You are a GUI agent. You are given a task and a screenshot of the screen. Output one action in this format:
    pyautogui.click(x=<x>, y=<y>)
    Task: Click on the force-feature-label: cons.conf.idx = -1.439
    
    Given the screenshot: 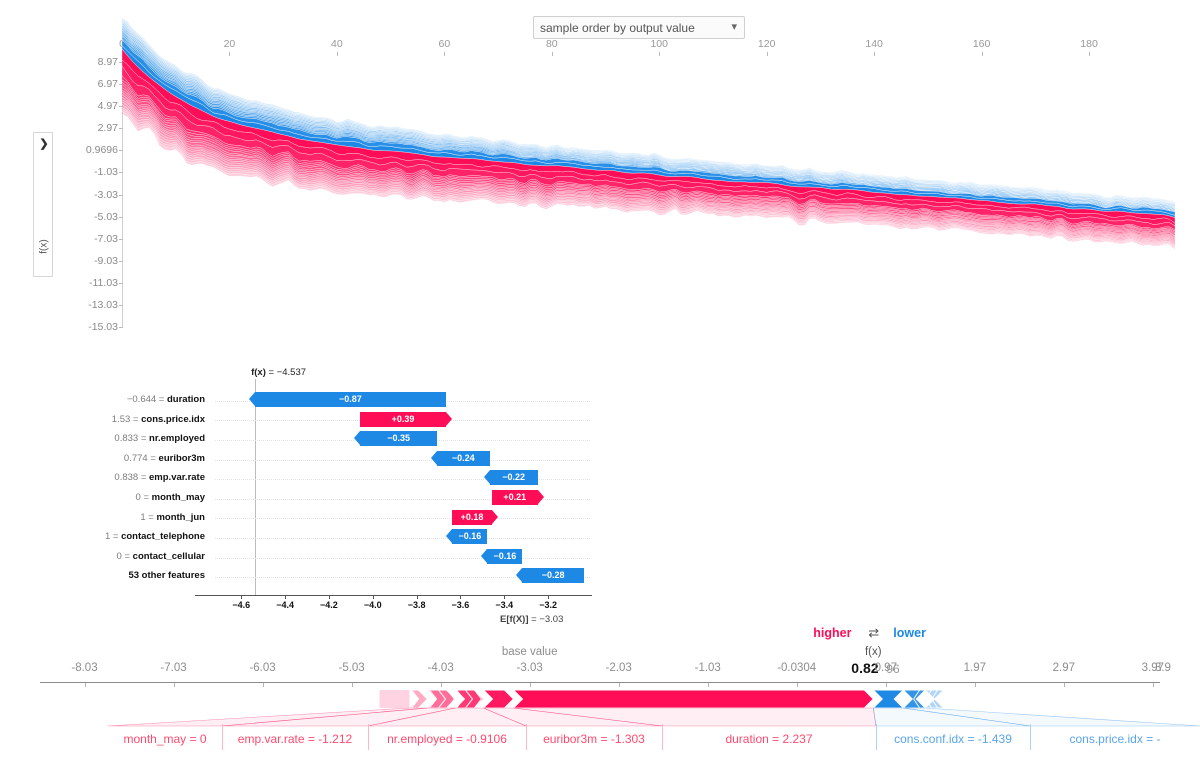 What is the action you would take?
    pyautogui.click(x=953, y=739)
    